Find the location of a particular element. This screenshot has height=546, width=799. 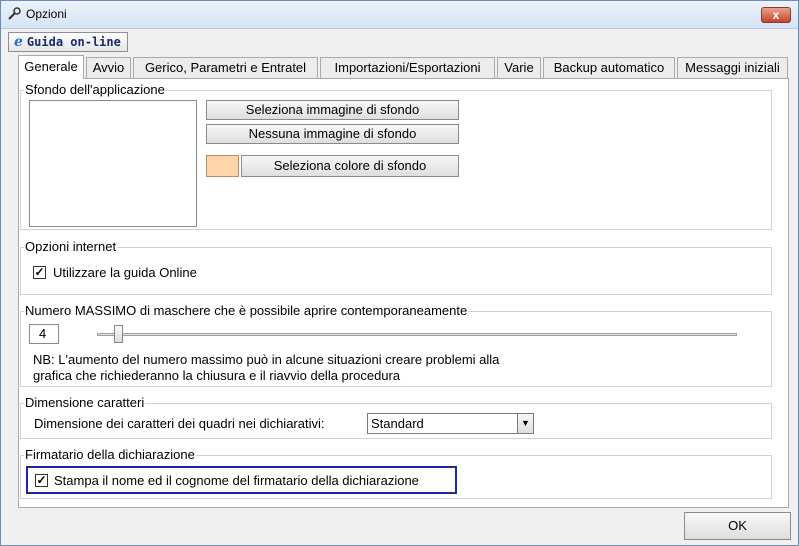

wrench-icon is located at coordinates (14, 13).